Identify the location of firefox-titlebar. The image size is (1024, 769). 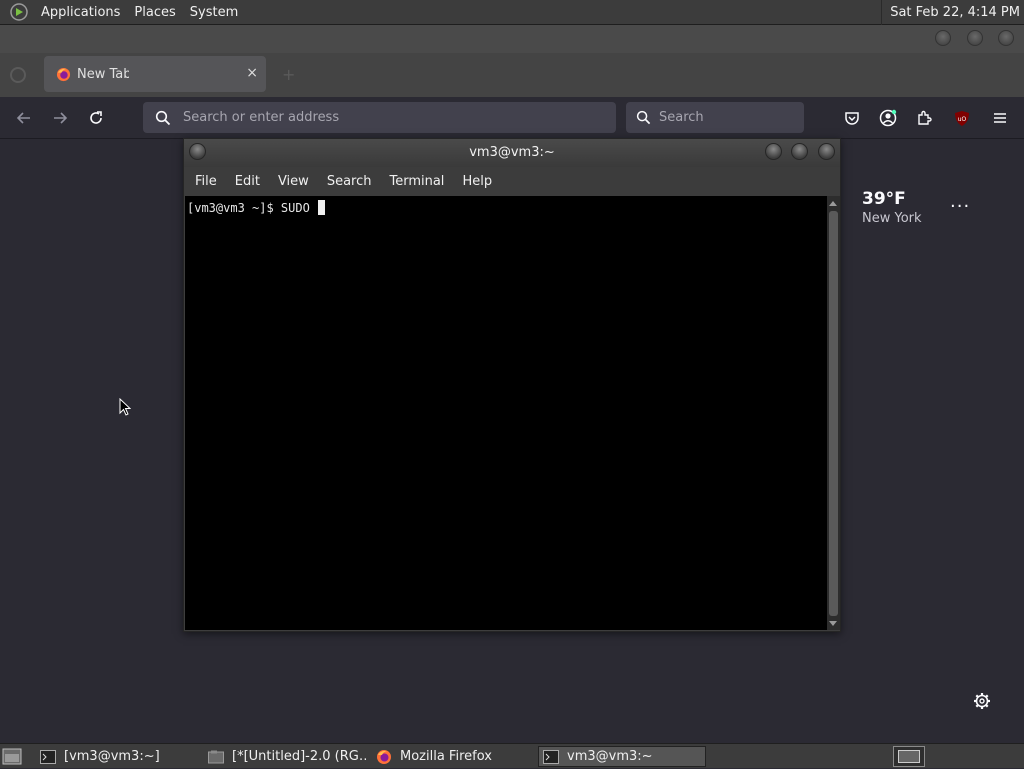
(512, 39).